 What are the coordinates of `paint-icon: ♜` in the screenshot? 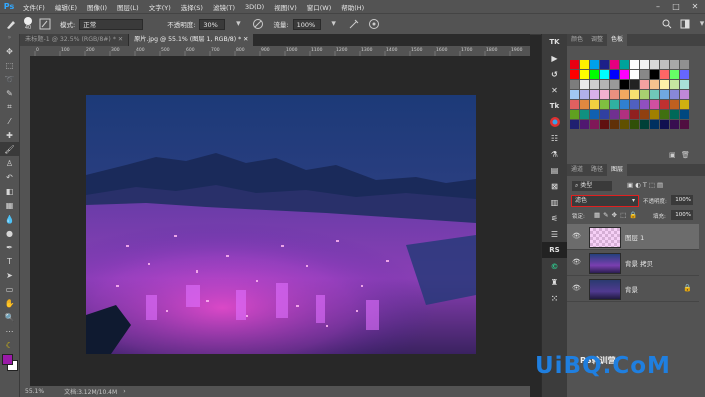 It's located at (554, 282).